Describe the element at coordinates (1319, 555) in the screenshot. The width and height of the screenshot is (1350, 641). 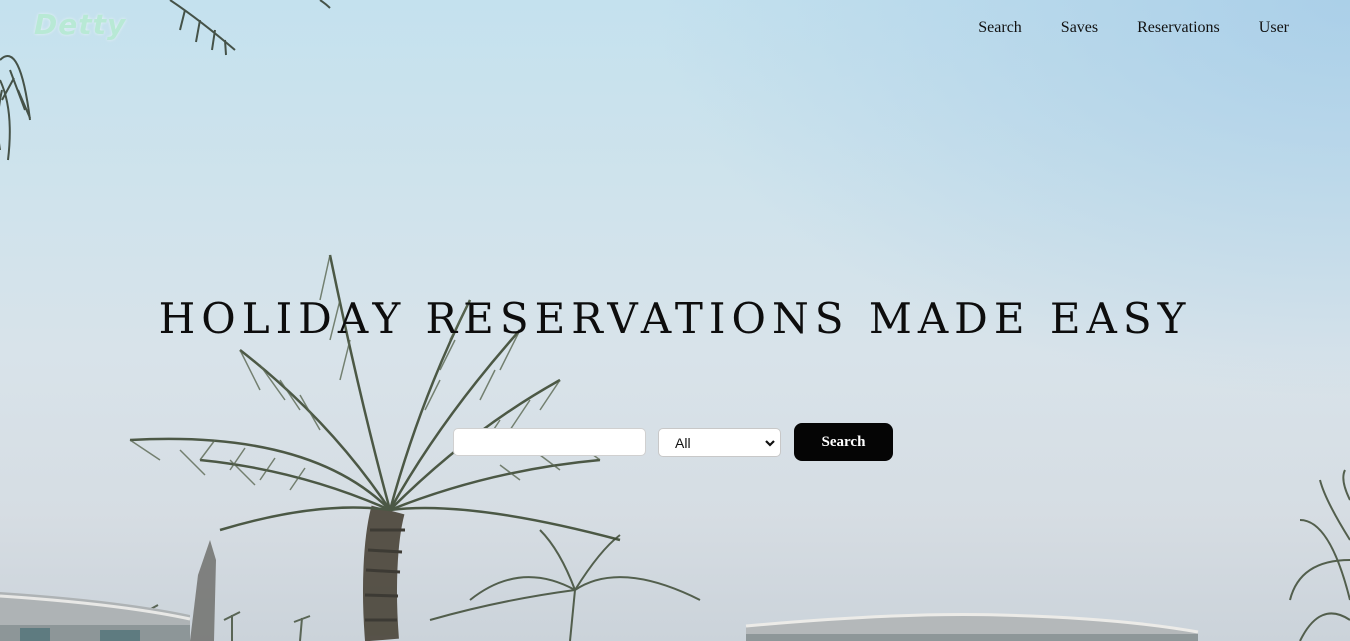
I see `right-palm` at that location.